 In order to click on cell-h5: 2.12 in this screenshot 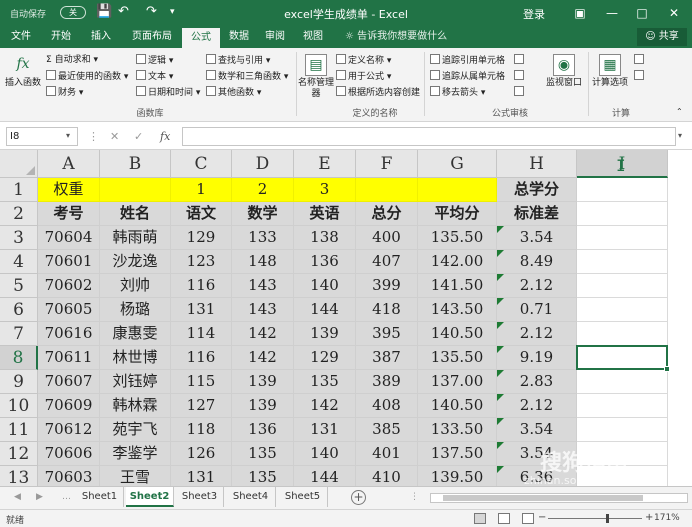, I will do `click(537, 286)`.